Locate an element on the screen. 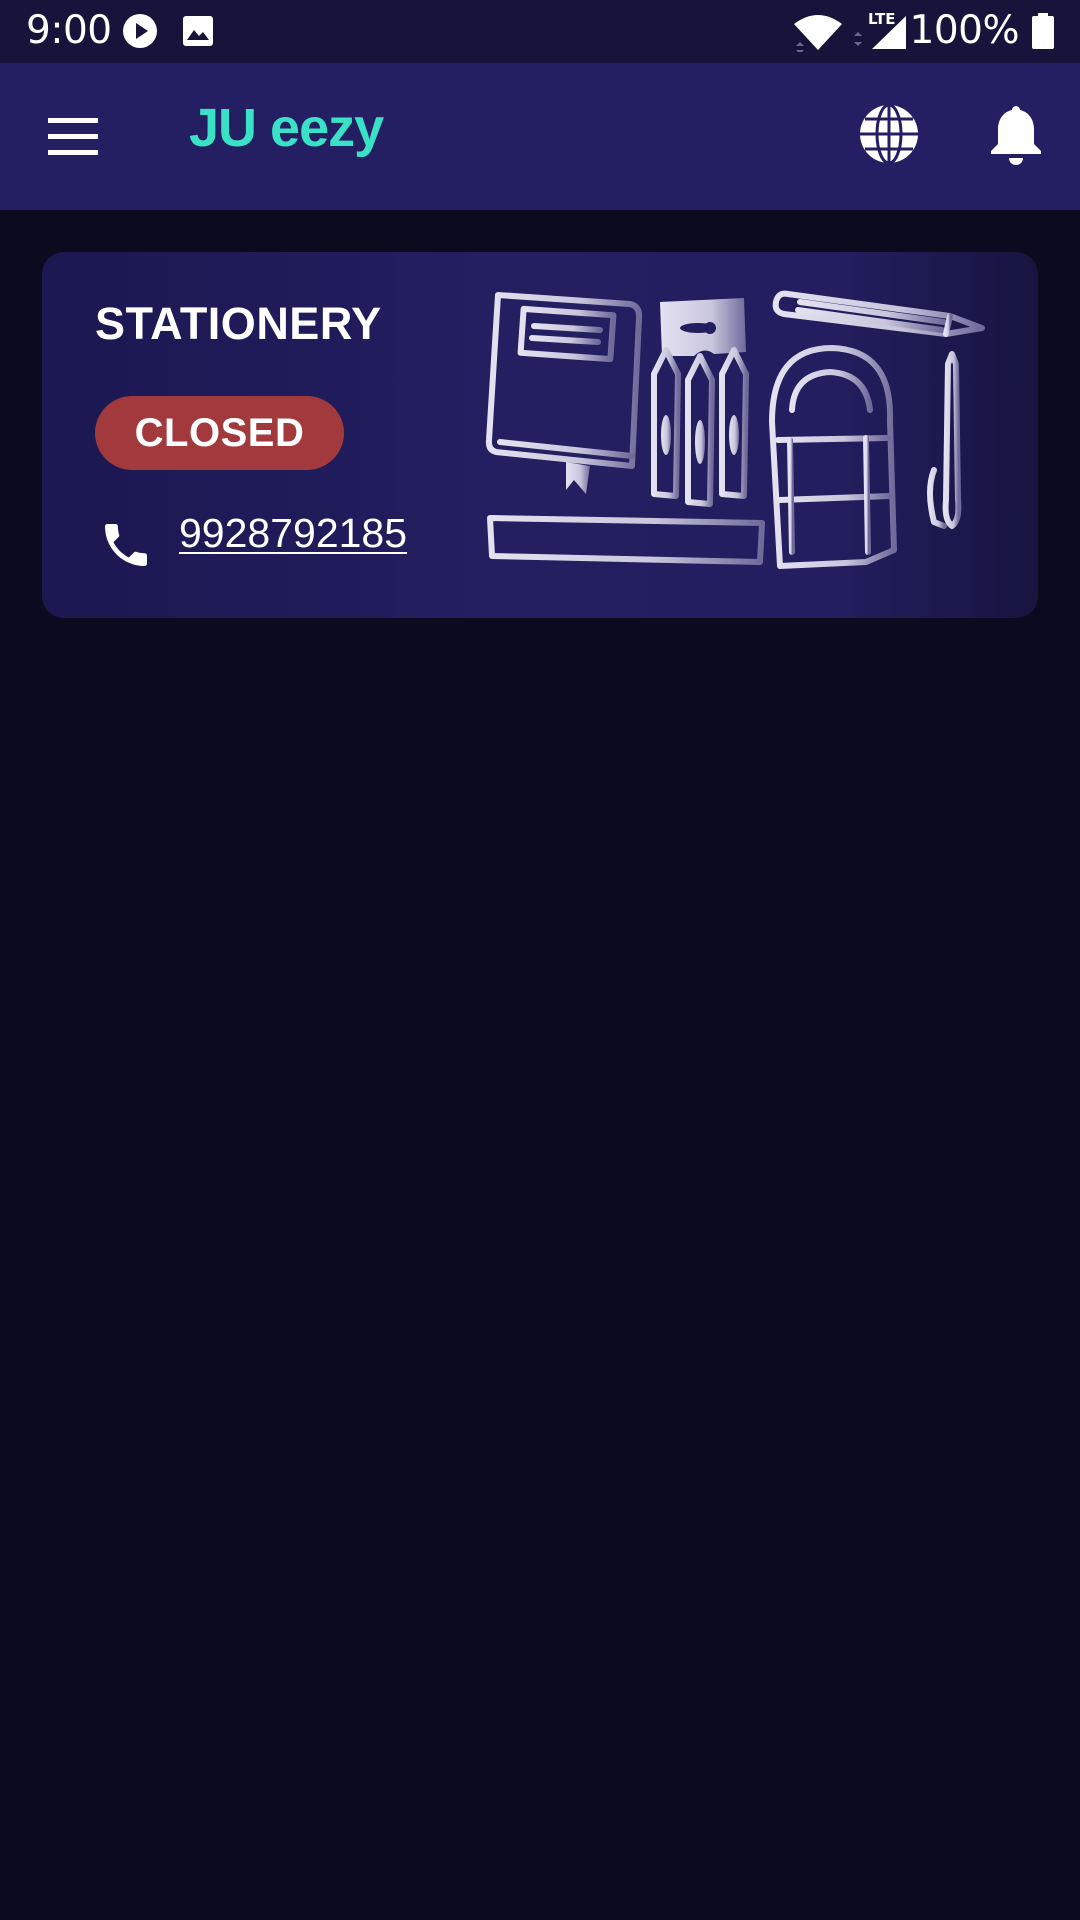 The width and height of the screenshot is (1080, 1920). globe-icon is located at coordinates (889, 134).